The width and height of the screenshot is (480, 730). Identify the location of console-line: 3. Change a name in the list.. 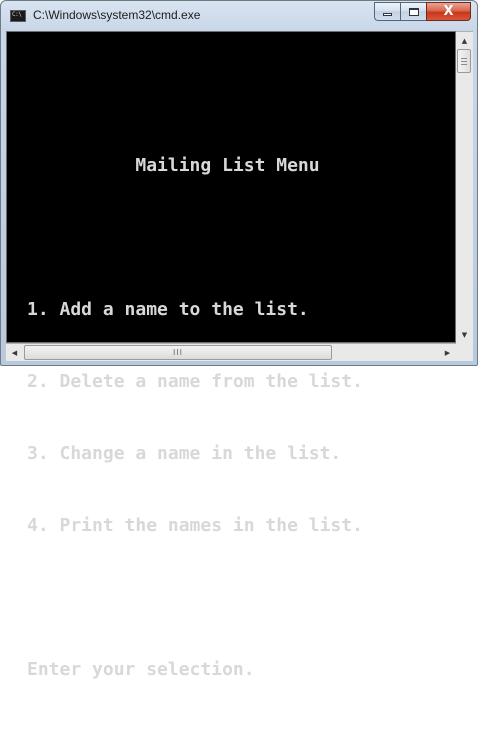
(184, 453).